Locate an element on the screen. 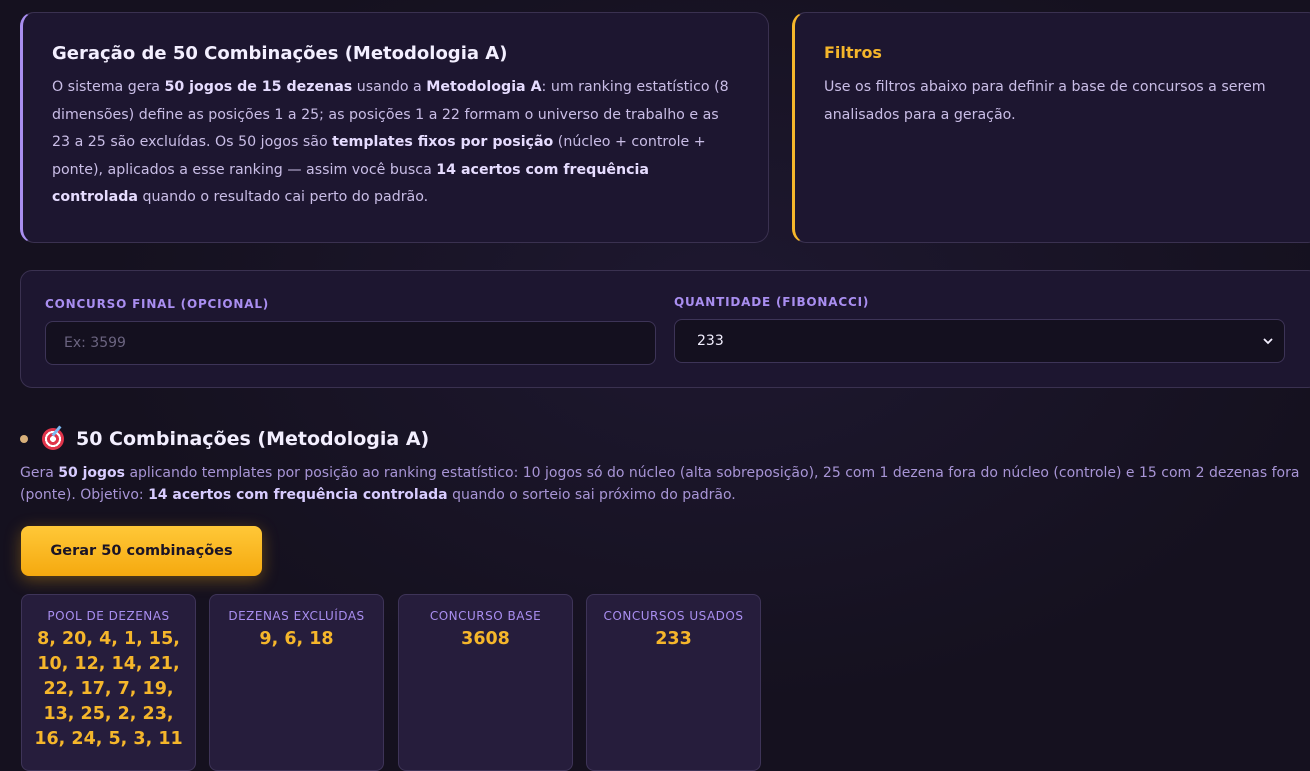 The image size is (1310, 771). stat-value: 9, 6, 18 is located at coordinates (296, 639).